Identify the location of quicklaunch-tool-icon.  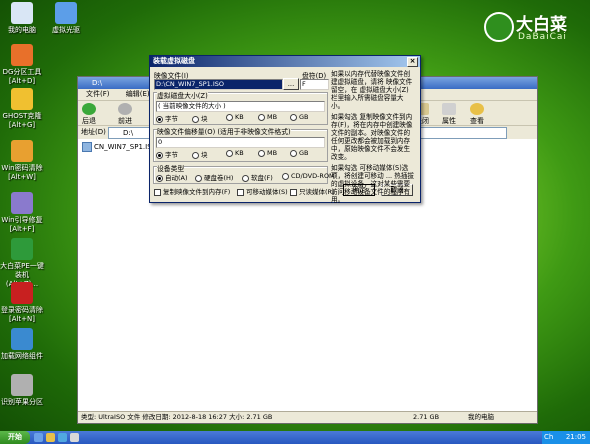
(74, 437).